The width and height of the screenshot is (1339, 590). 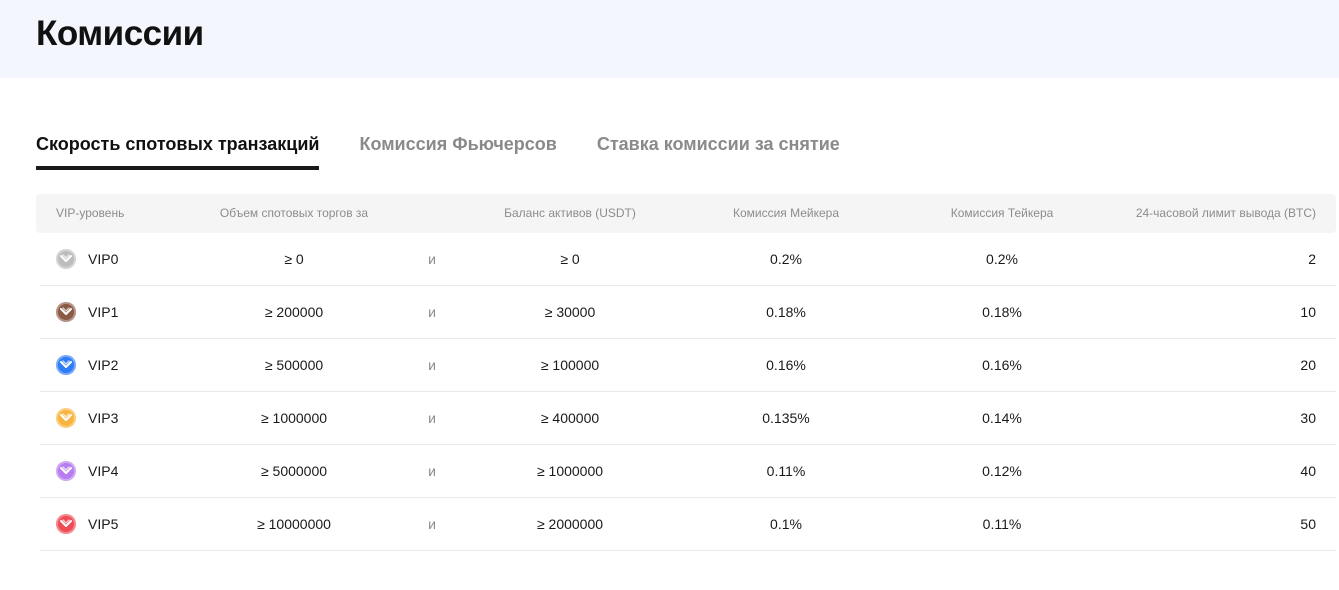 What do you see at coordinates (688, 312) in the screenshot?
I see `table-row: VIP1 ≥ 200000 и ≥ 30000 0.18% 0.18% 10` at bounding box center [688, 312].